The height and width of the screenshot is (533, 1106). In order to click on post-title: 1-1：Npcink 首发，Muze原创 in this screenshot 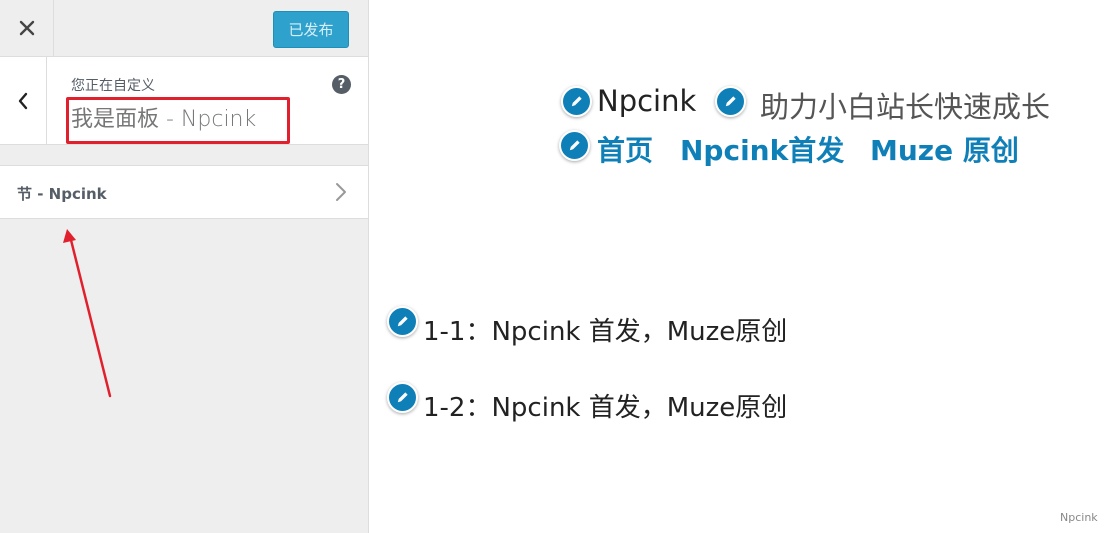, I will do `click(605, 329)`.